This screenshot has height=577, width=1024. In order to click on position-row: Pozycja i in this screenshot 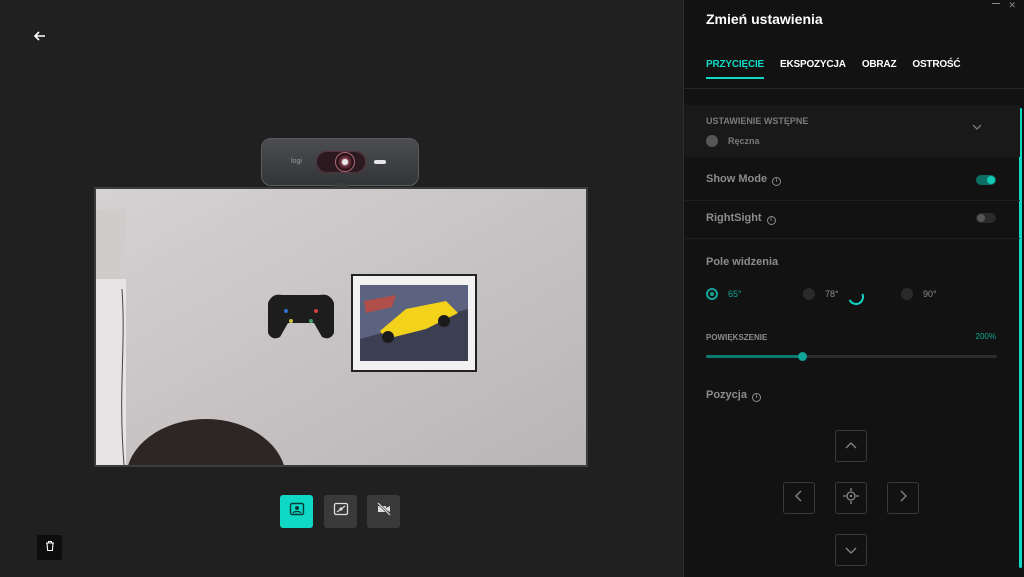, I will do `click(733, 395)`.